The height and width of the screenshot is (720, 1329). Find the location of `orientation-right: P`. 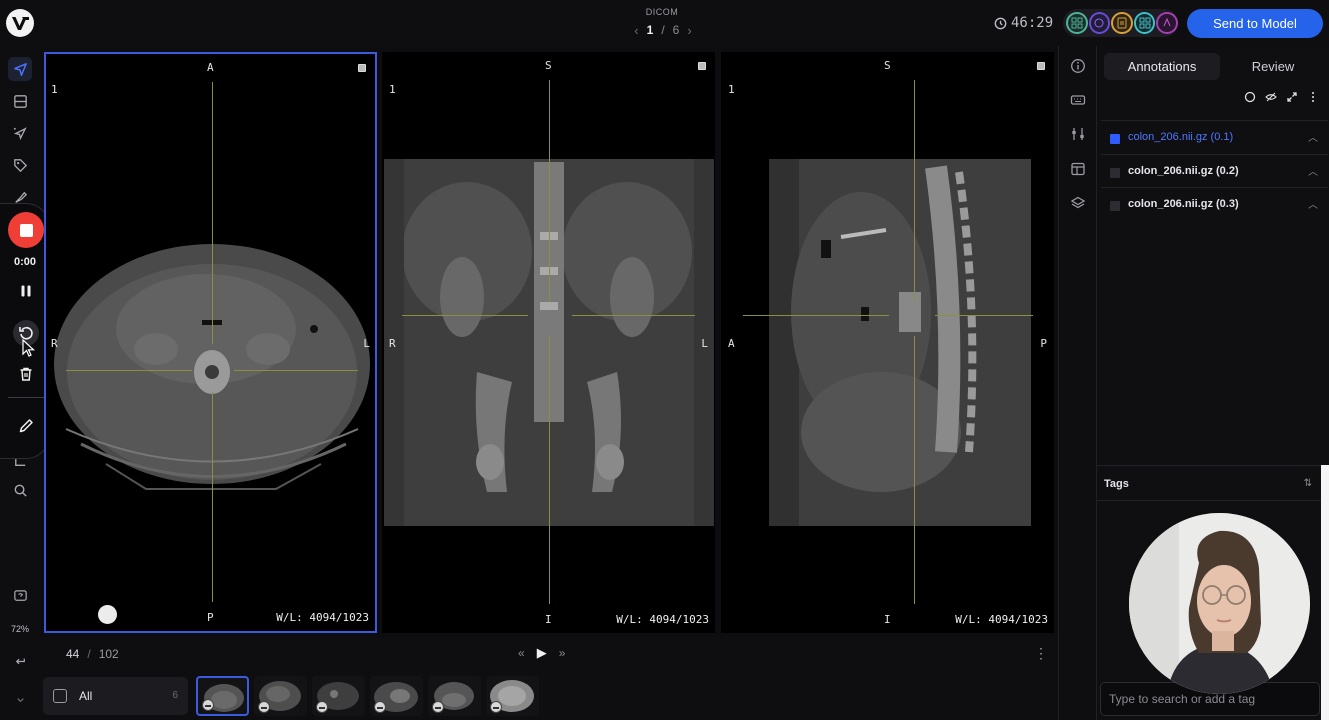

orientation-right: P is located at coordinates (1043, 343).